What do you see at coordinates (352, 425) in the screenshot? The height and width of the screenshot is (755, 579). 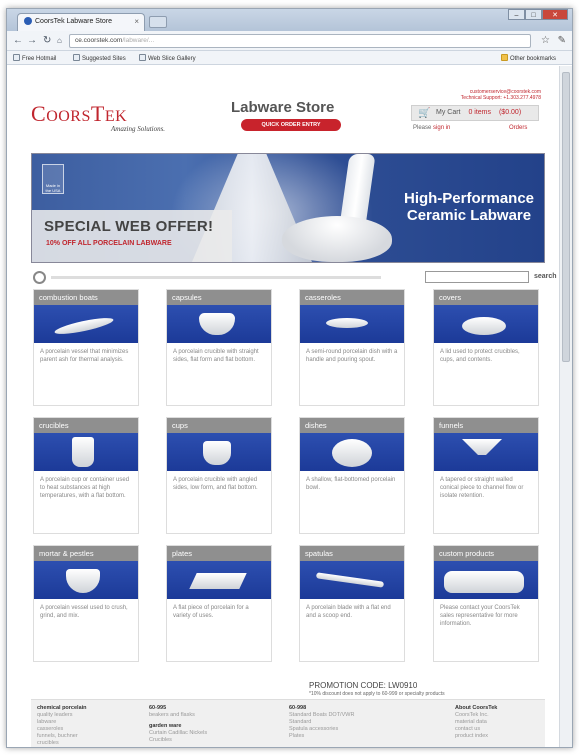 I see `category-title: dishes` at bounding box center [352, 425].